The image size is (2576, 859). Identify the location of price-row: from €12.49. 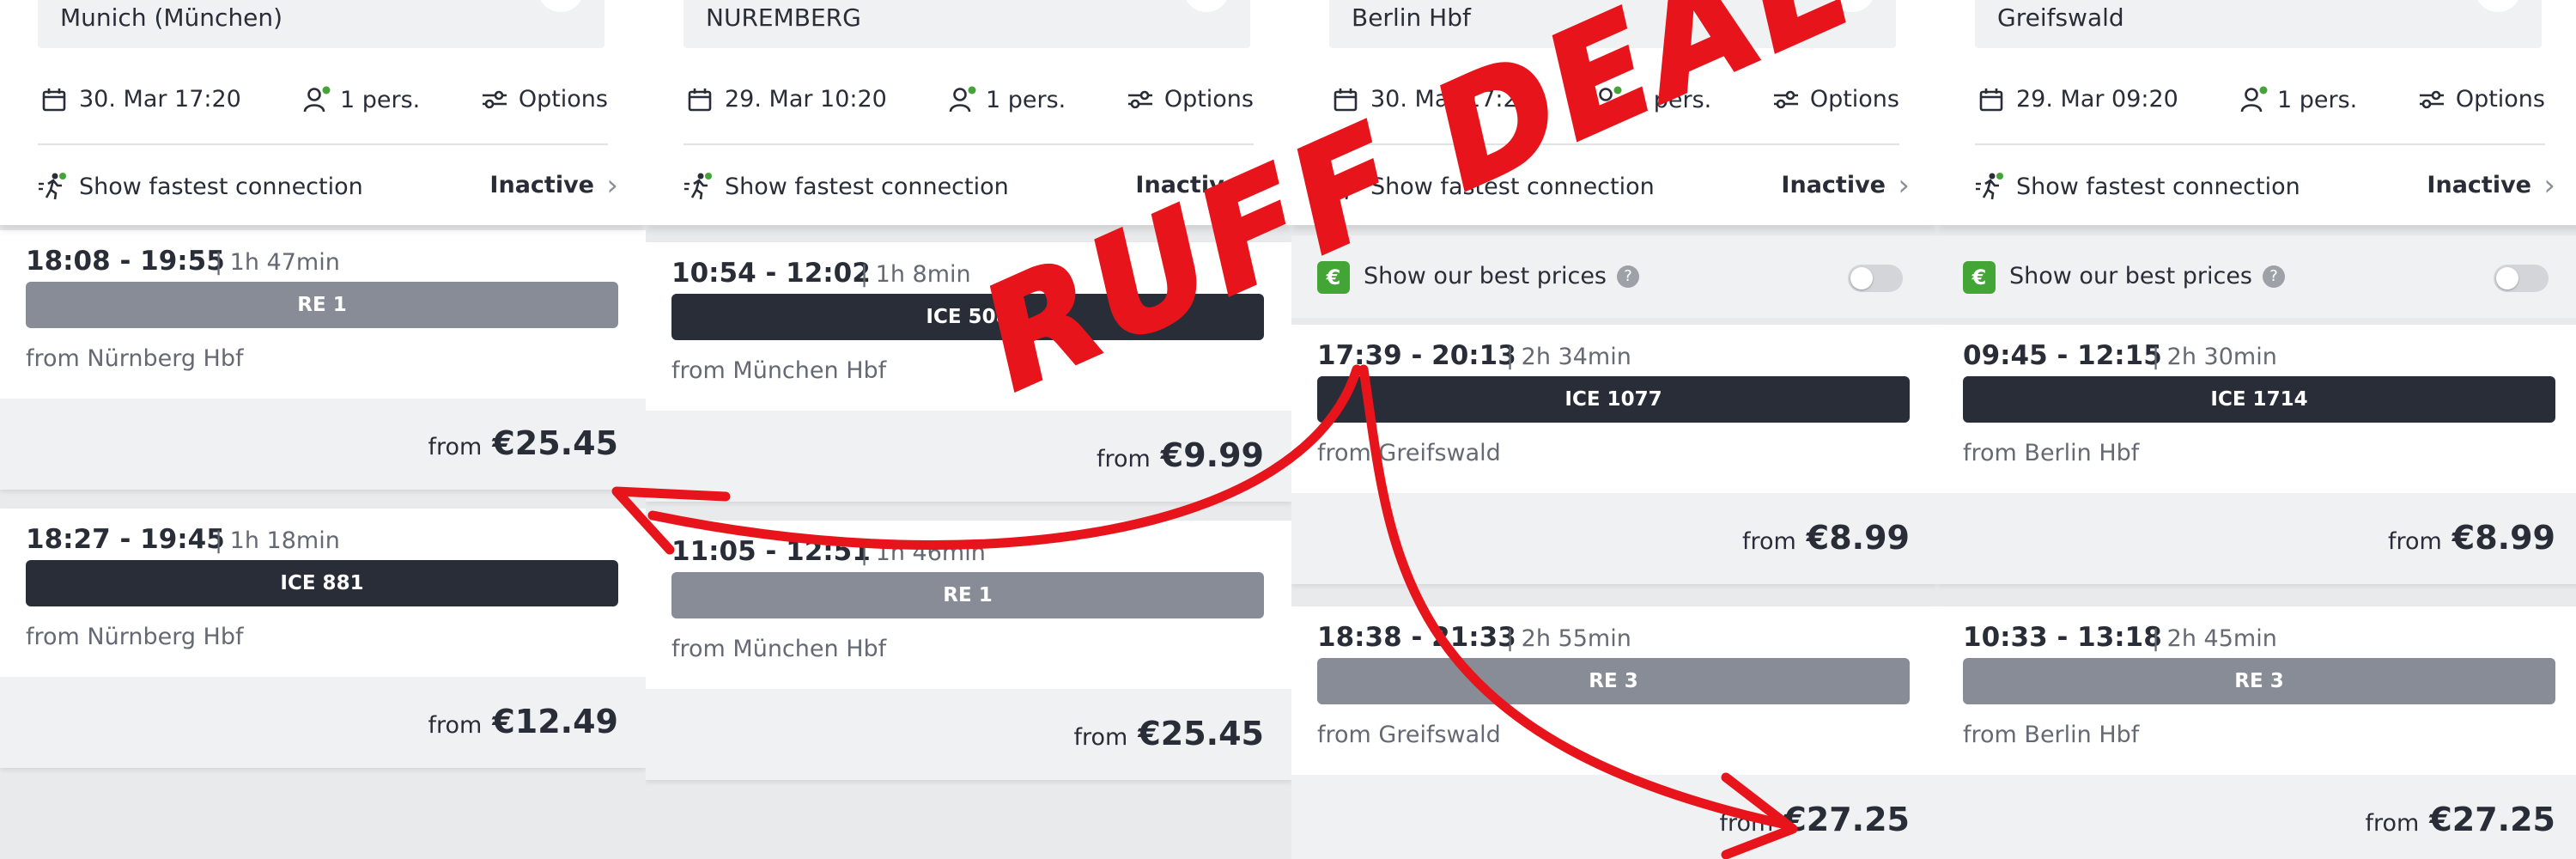
(323, 722).